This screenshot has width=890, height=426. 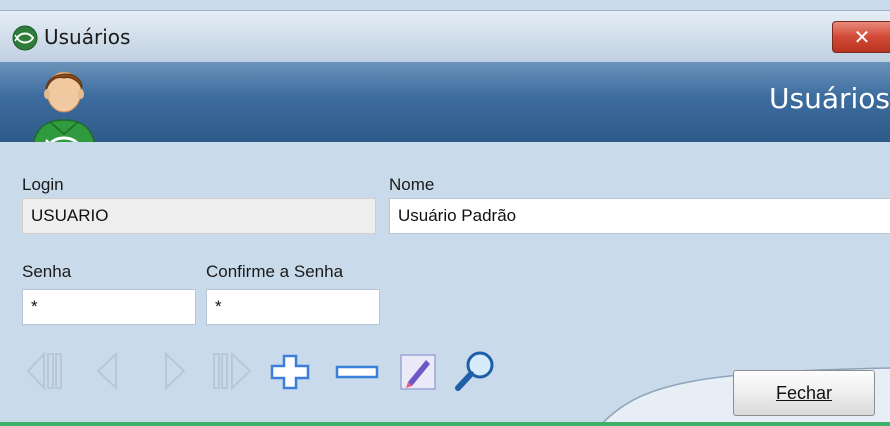 What do you see at coordinates (829, 98) in the screenshot?
I see `page-title: Usuários` at bounding box center [829, 98].